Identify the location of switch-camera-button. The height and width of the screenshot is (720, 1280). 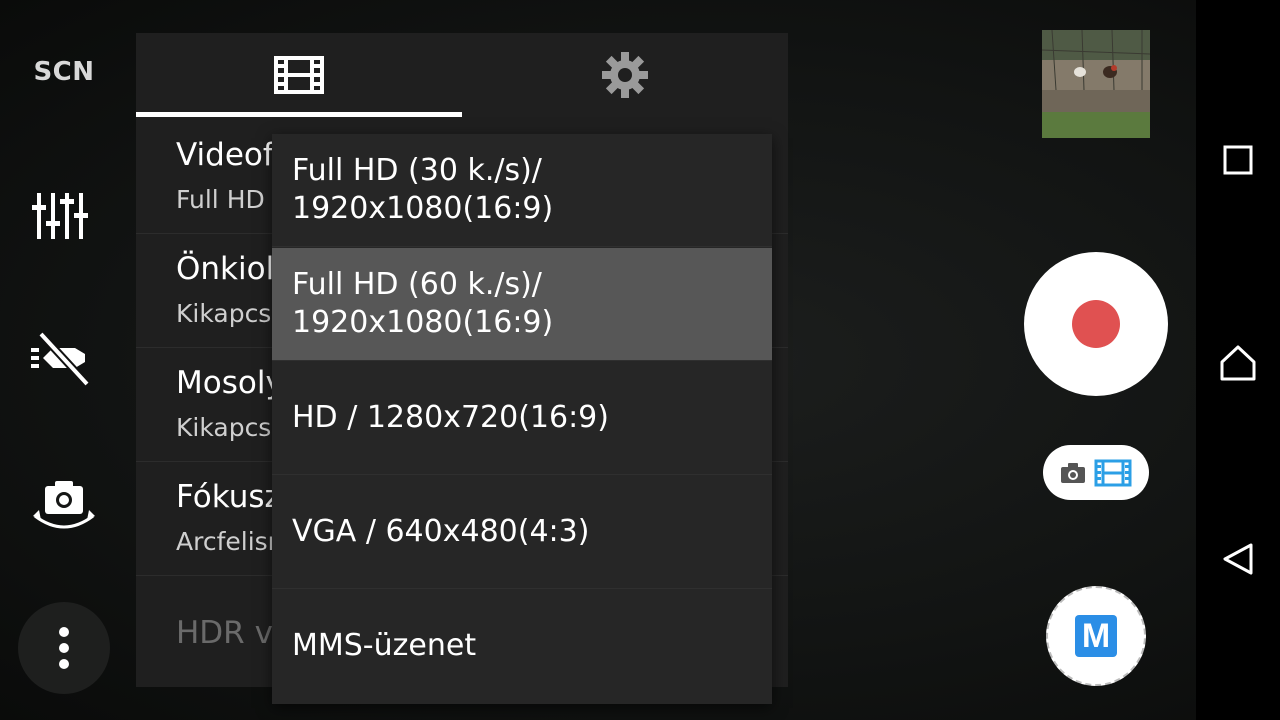
(64, 506).